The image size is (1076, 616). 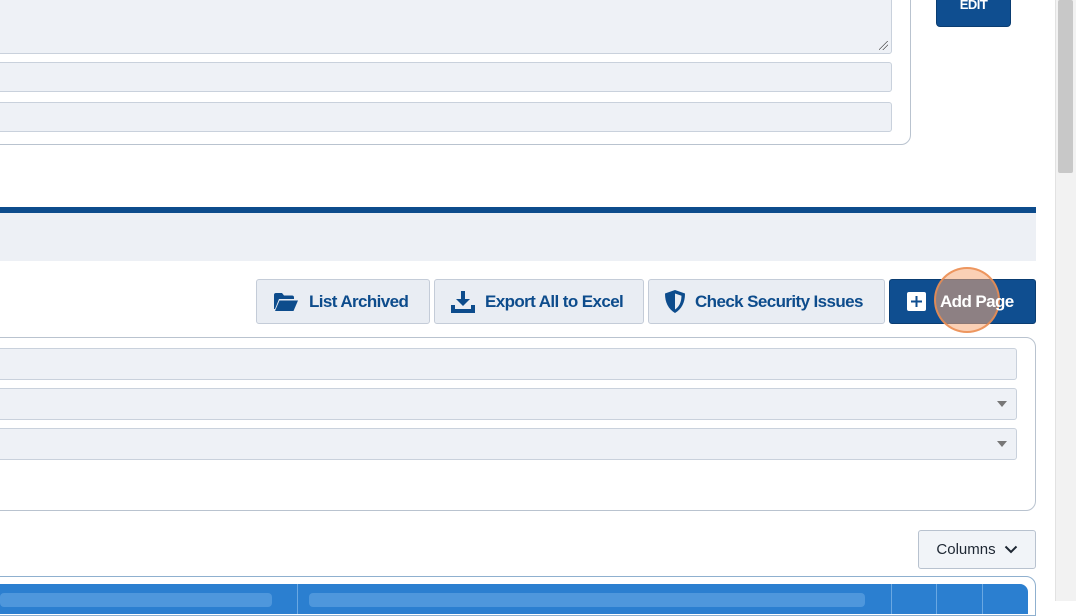 What do you see at coordinates (359, 301) in the screenshot?
I see `list-archived-label: List Archived` at bounding box center [359, 301].